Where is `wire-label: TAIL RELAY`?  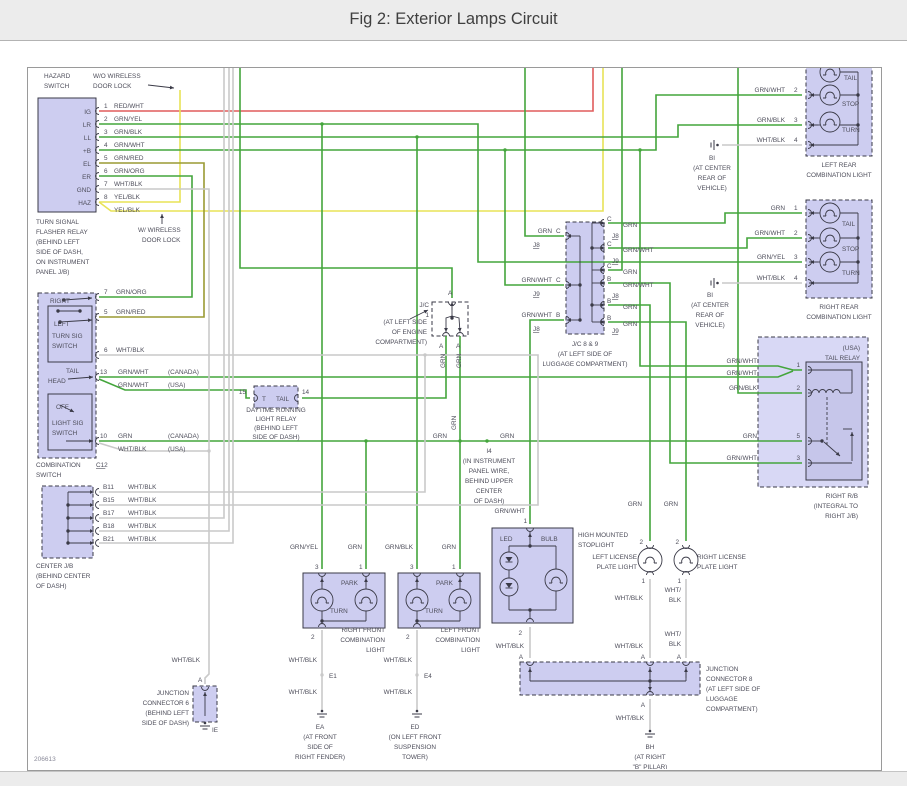 wire-label: TAIL RELAY is located at coordinates (843, 358).